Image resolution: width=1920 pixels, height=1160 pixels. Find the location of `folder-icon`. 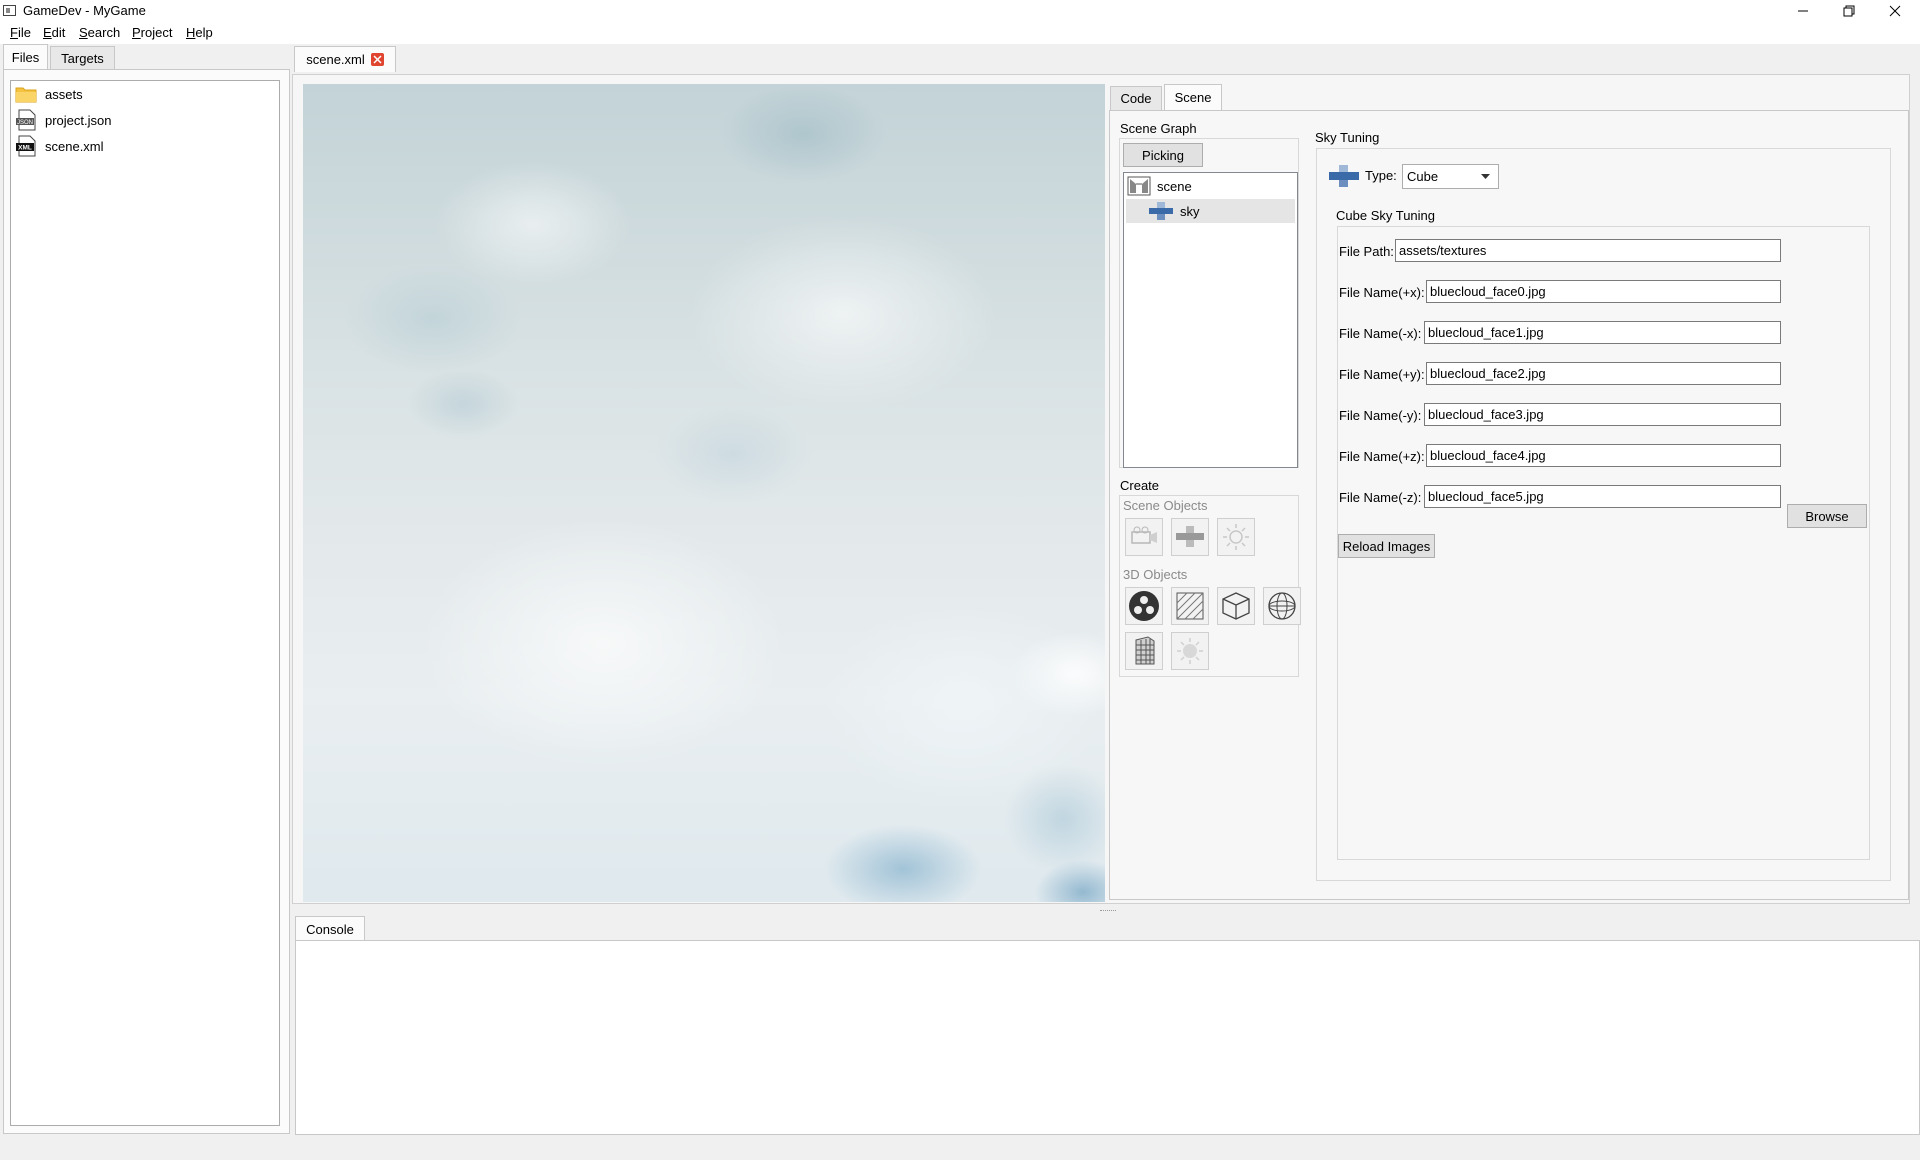

folder-icon is located at coordinates (26, 95).